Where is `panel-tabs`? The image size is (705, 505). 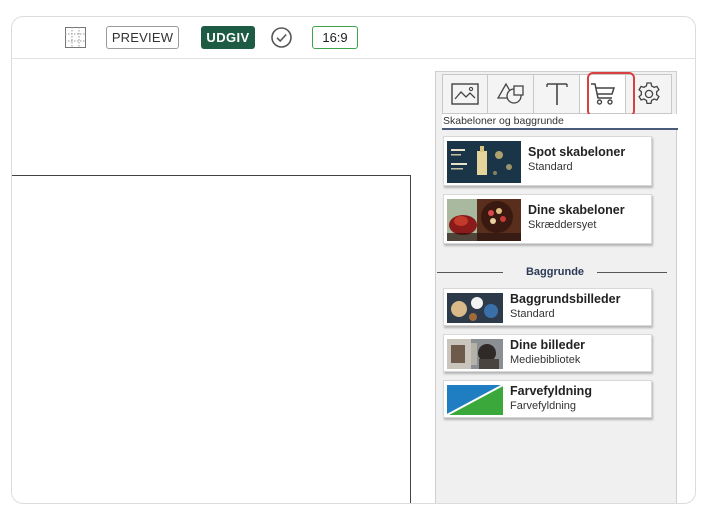
panel-tabs is located at coordinates (558, 94).